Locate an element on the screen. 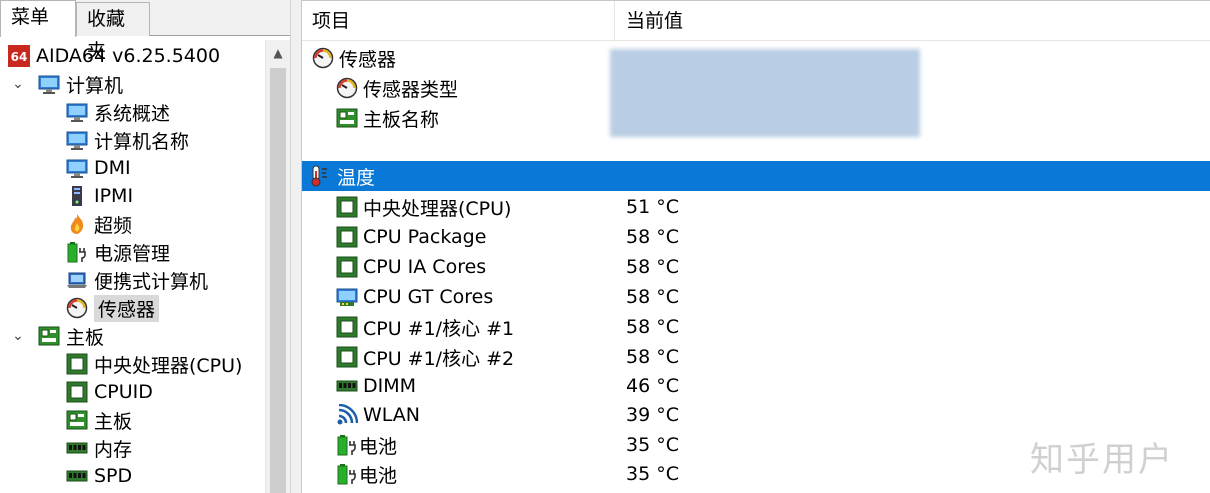 This screenshot has width=1210, height=493. server-icon is located at coordinates (77, 196).